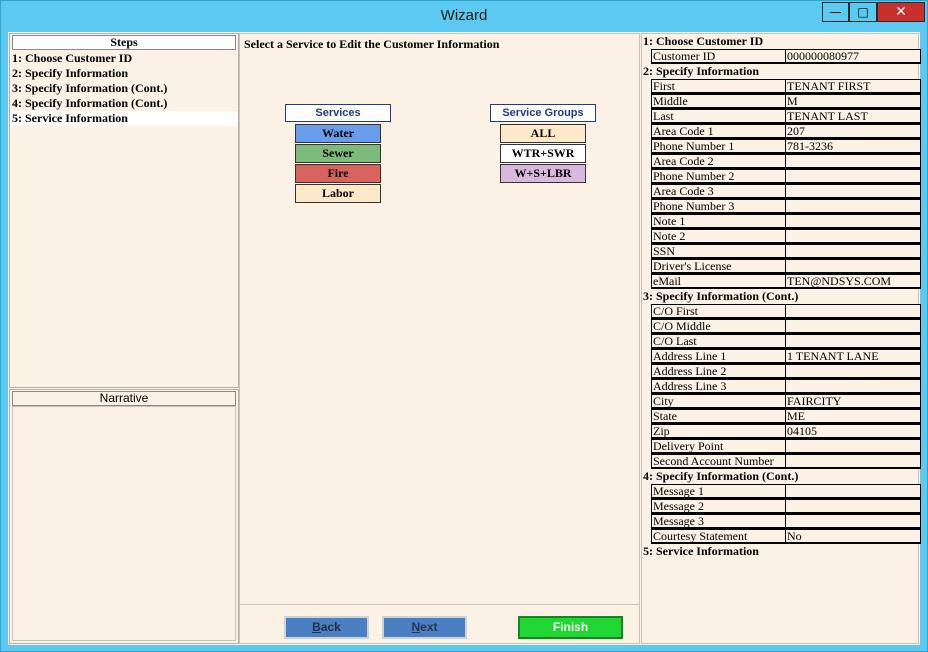 This screenshot has width=928, height=652. I want to click on finish-label: Finish, so click(570, 627).